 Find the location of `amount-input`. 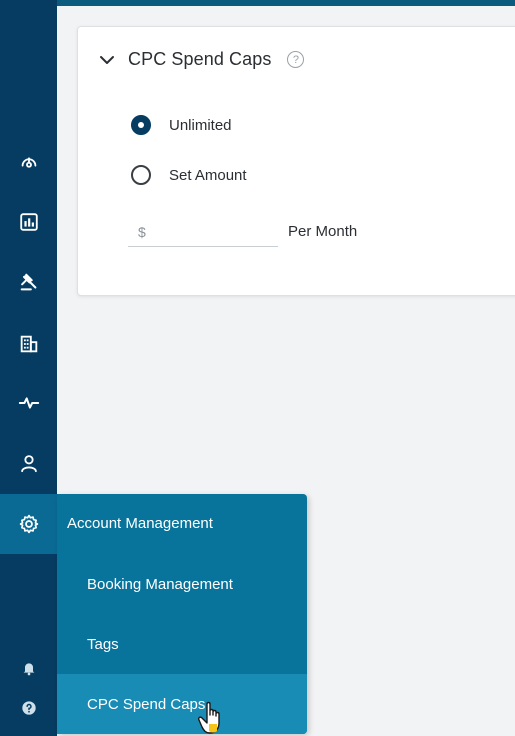

amount-input is located at coordinates (203, 231).